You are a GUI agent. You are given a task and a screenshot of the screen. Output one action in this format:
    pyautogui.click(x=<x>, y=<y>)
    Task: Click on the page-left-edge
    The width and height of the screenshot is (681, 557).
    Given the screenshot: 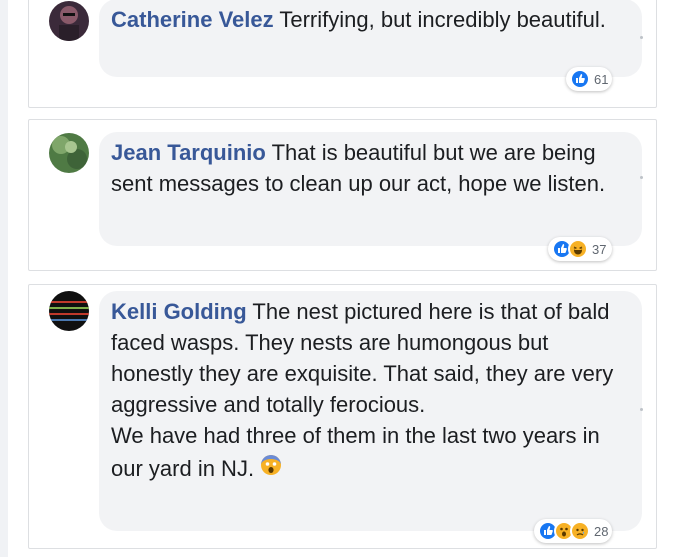 What is the action you would take?
    pyautogui.click(x=4, y=278)
    